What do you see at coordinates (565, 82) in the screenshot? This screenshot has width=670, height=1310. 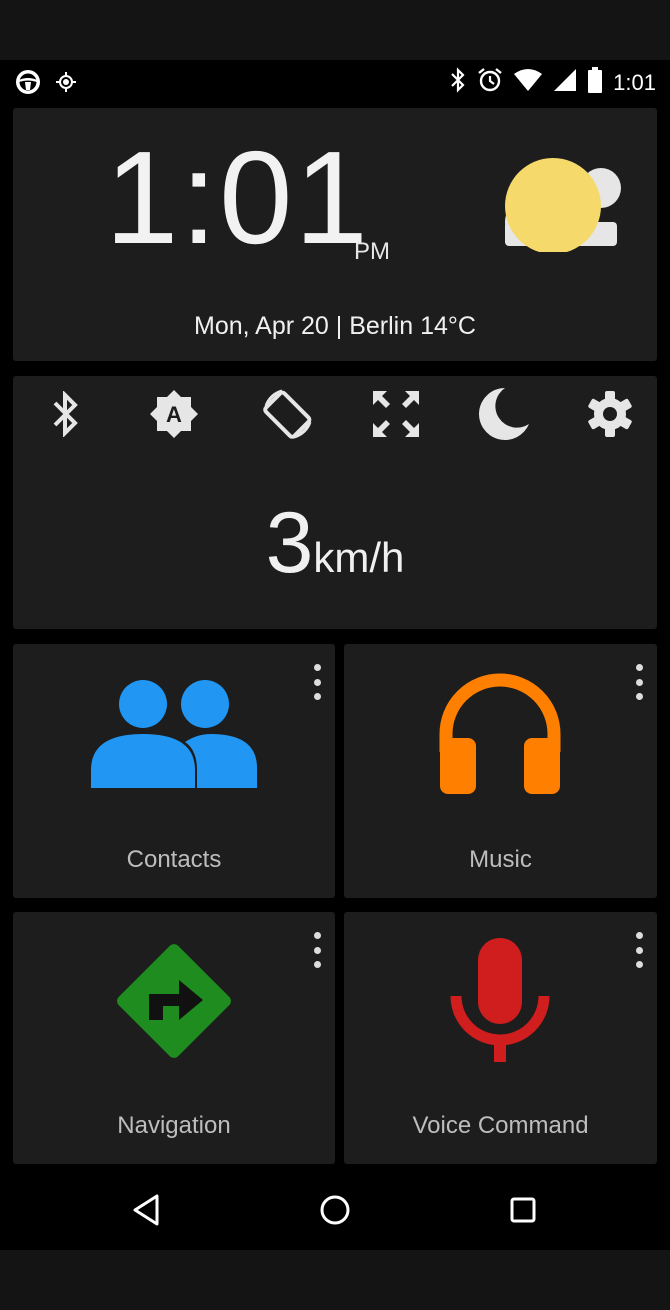 I see `signal-icon` at bounding box center [565, 82].